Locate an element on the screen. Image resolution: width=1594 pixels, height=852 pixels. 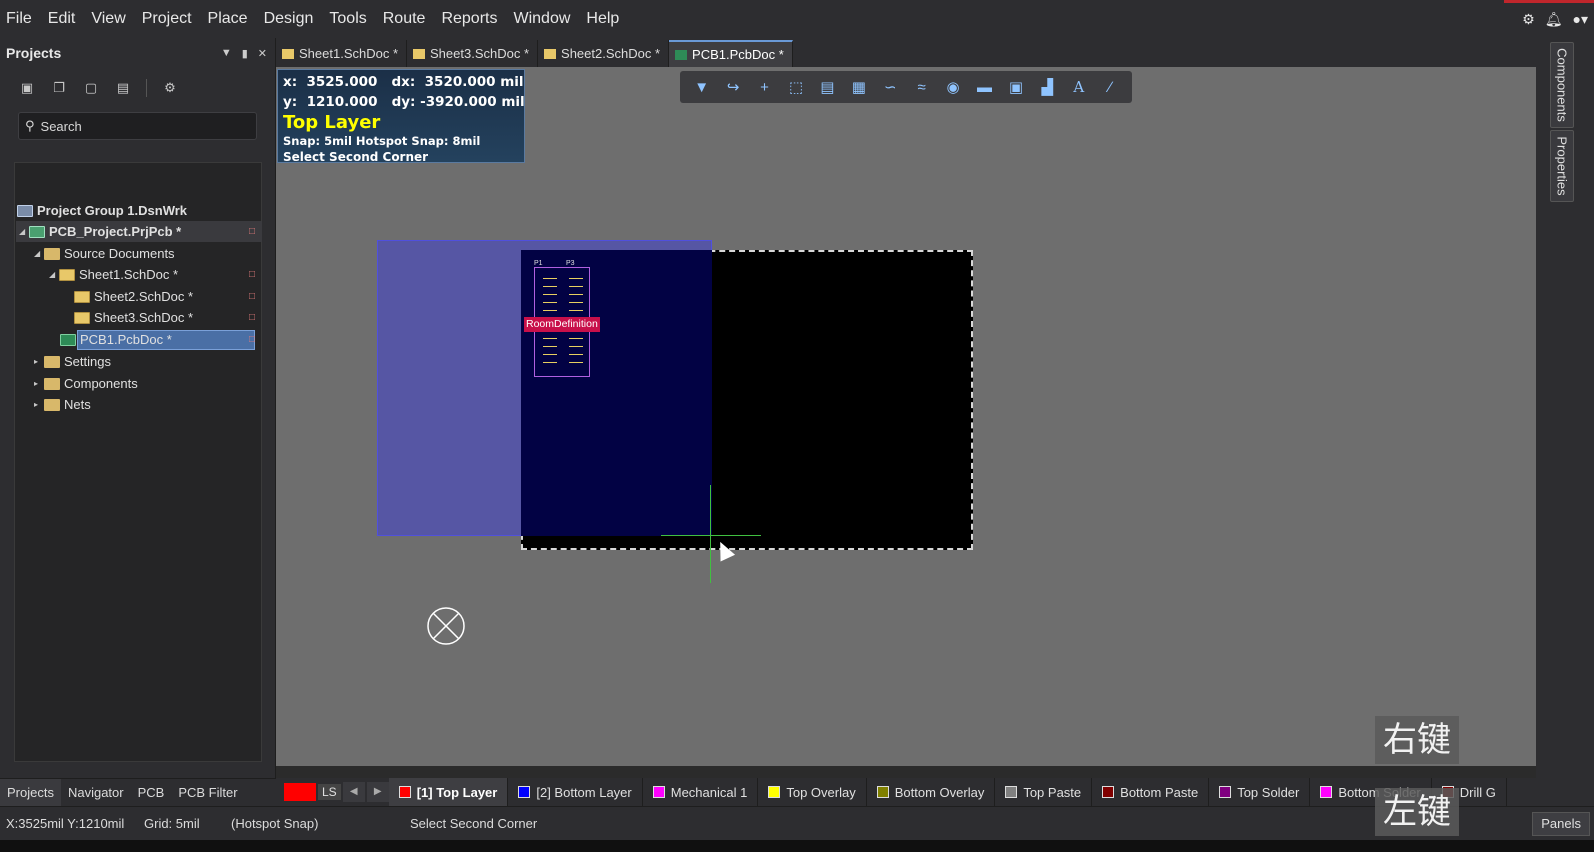
diff-pair-icon: ≈ is located at coordinates (922, 87).